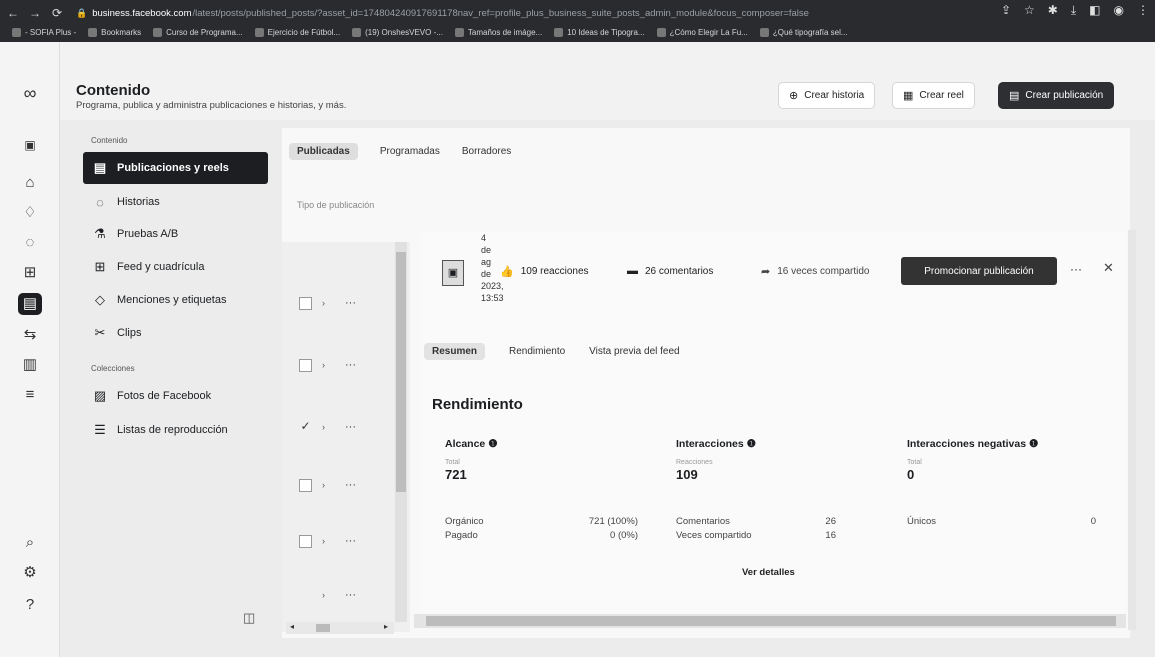 The image size is (1155, 657). Describe the element at coordinates (30, 243) in the screenshot. I see `inbox-icon: ◌` at that location.